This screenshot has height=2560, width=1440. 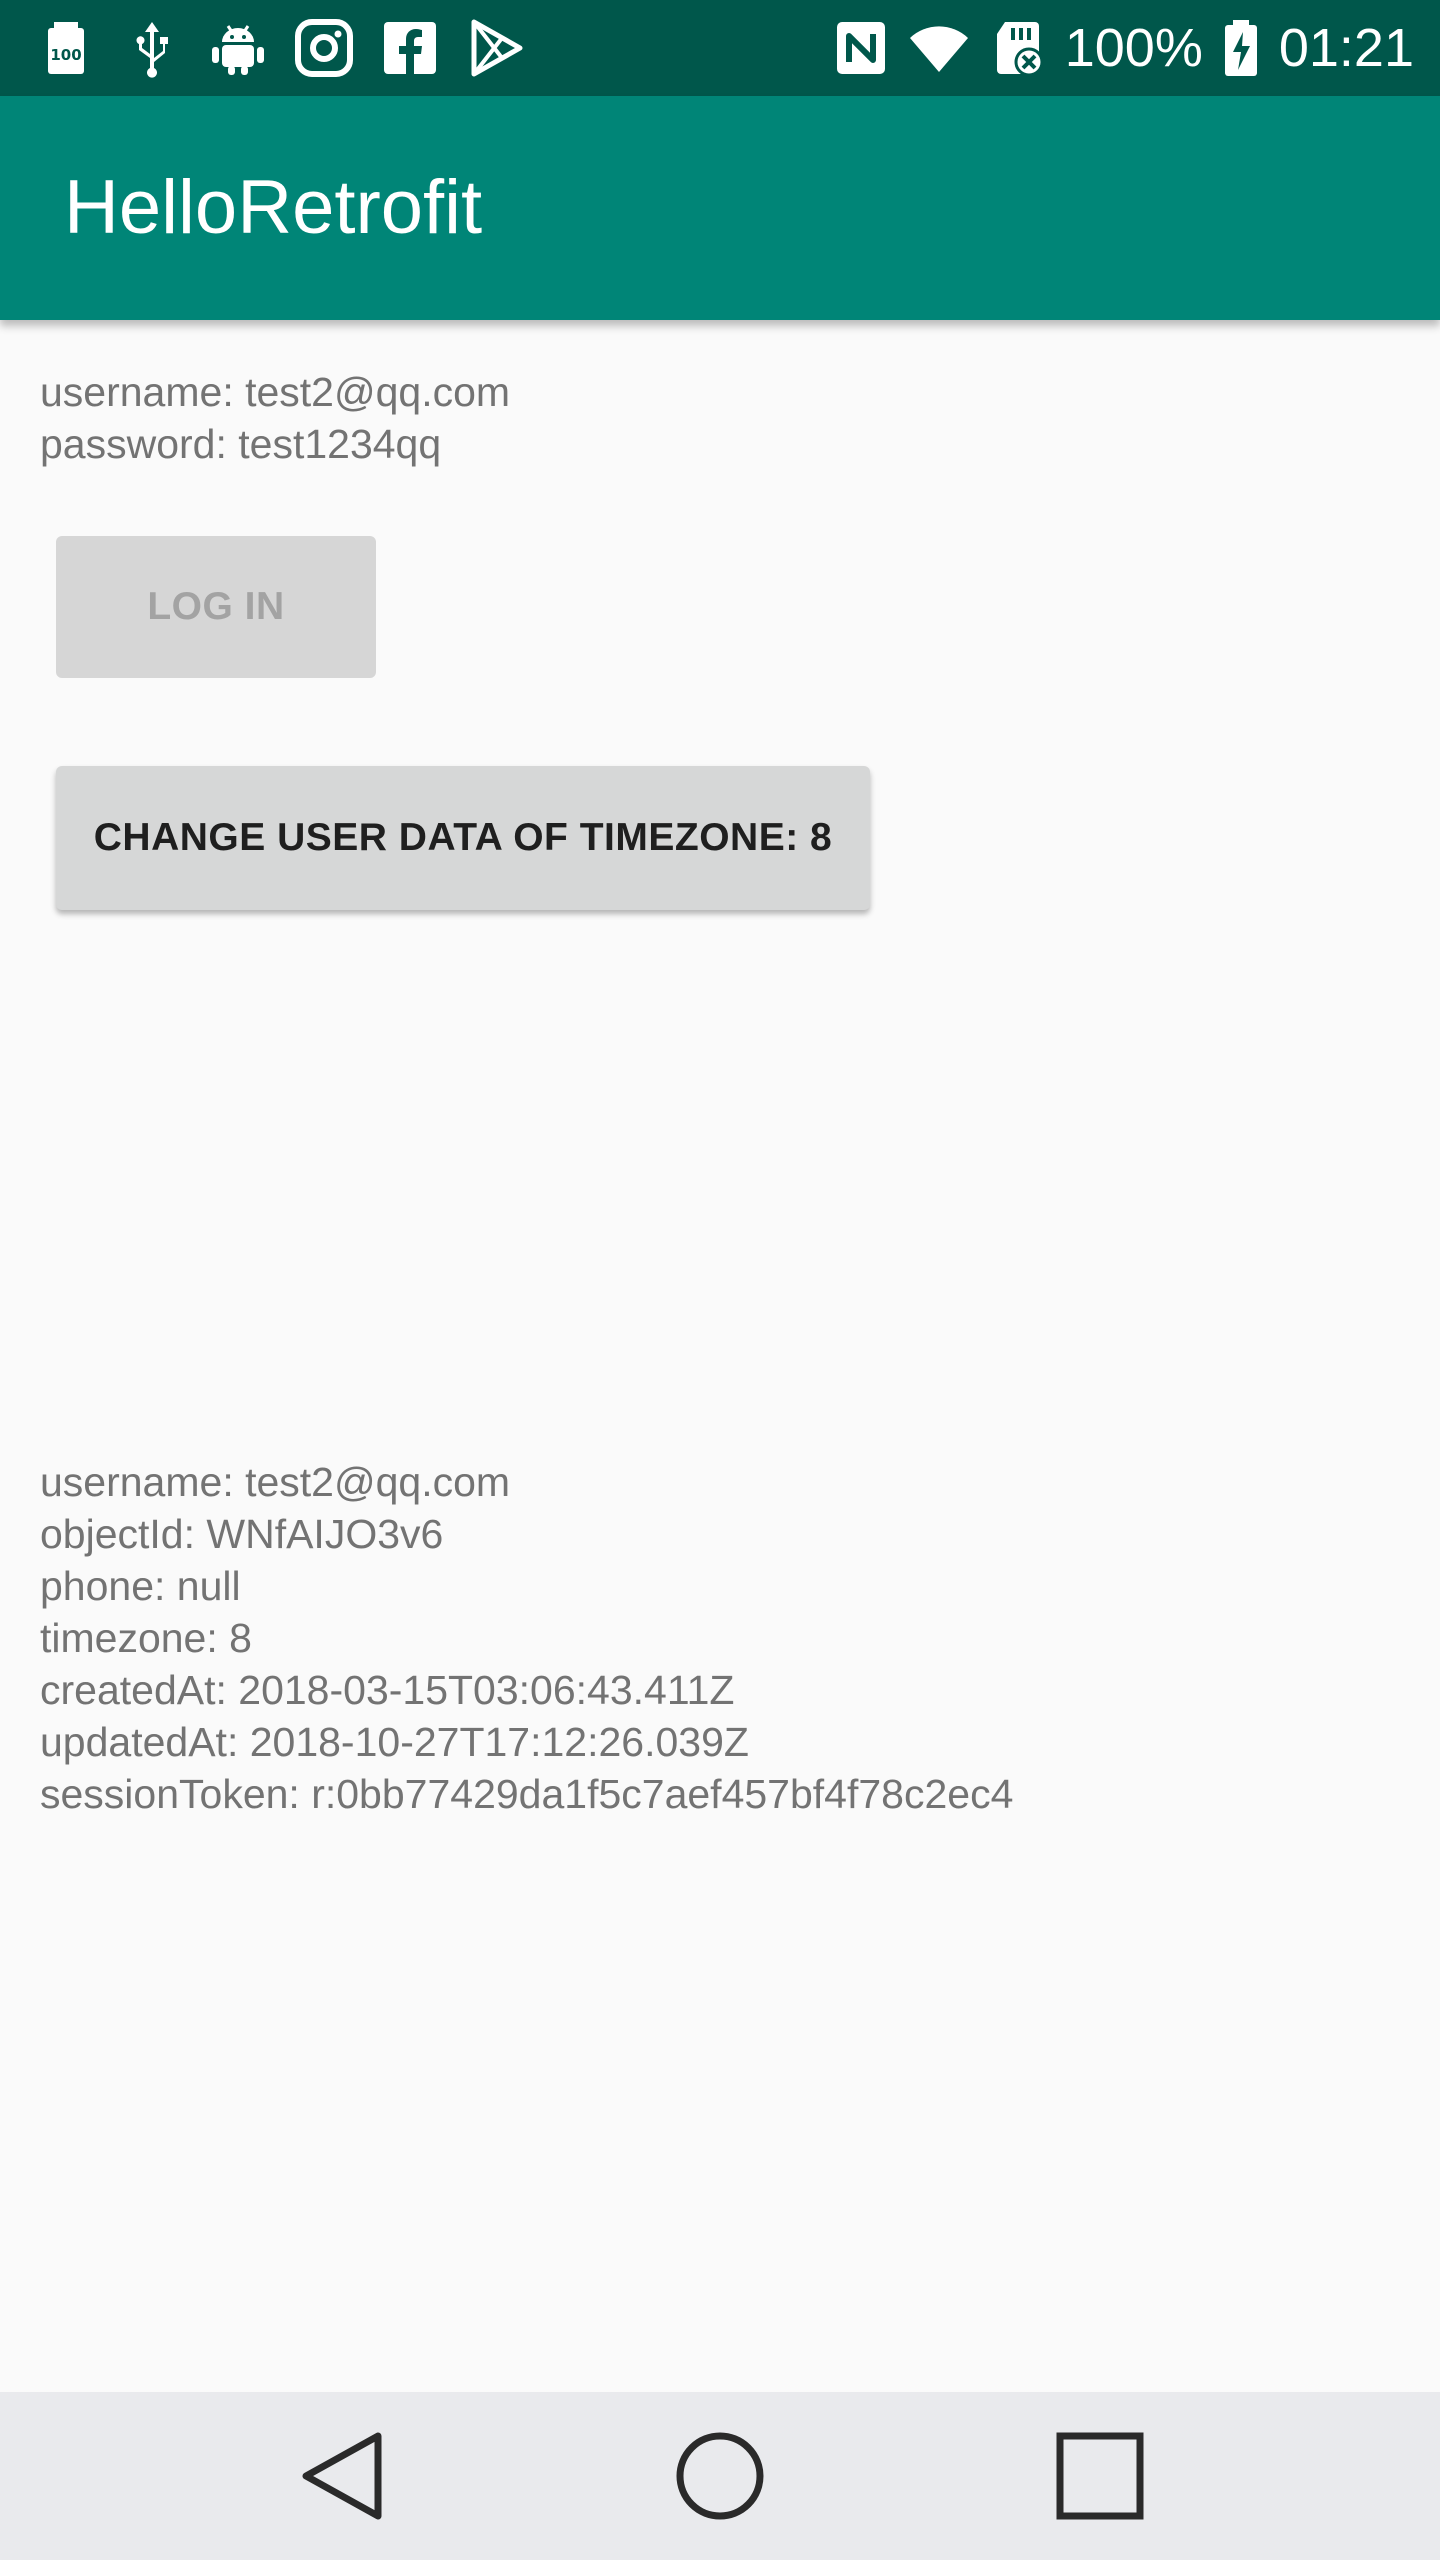 I want to click on battery-saver-icon: 100, so click(x=66, y=48).